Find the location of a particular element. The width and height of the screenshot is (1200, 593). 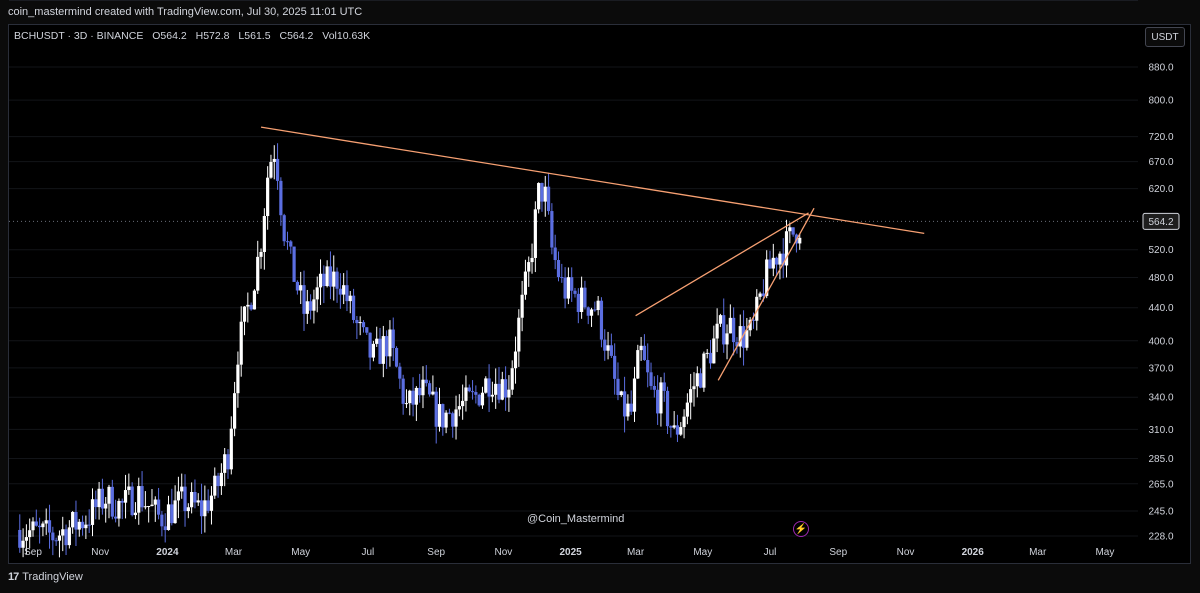

currency-button: USDT is located at coordinates (1165, 37).